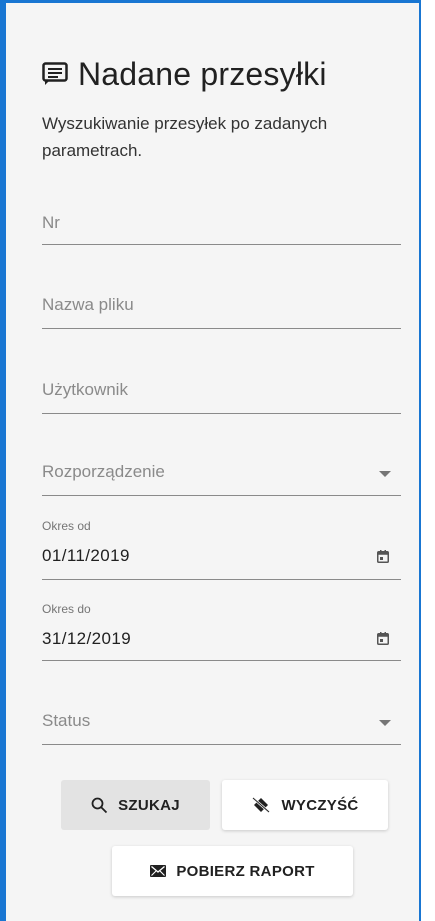 This screenshot has width=435, height=921. Describe the element at coordinates (86, 555) in the screenshot. I see `date-from-value: 01/11/2019` at that location.